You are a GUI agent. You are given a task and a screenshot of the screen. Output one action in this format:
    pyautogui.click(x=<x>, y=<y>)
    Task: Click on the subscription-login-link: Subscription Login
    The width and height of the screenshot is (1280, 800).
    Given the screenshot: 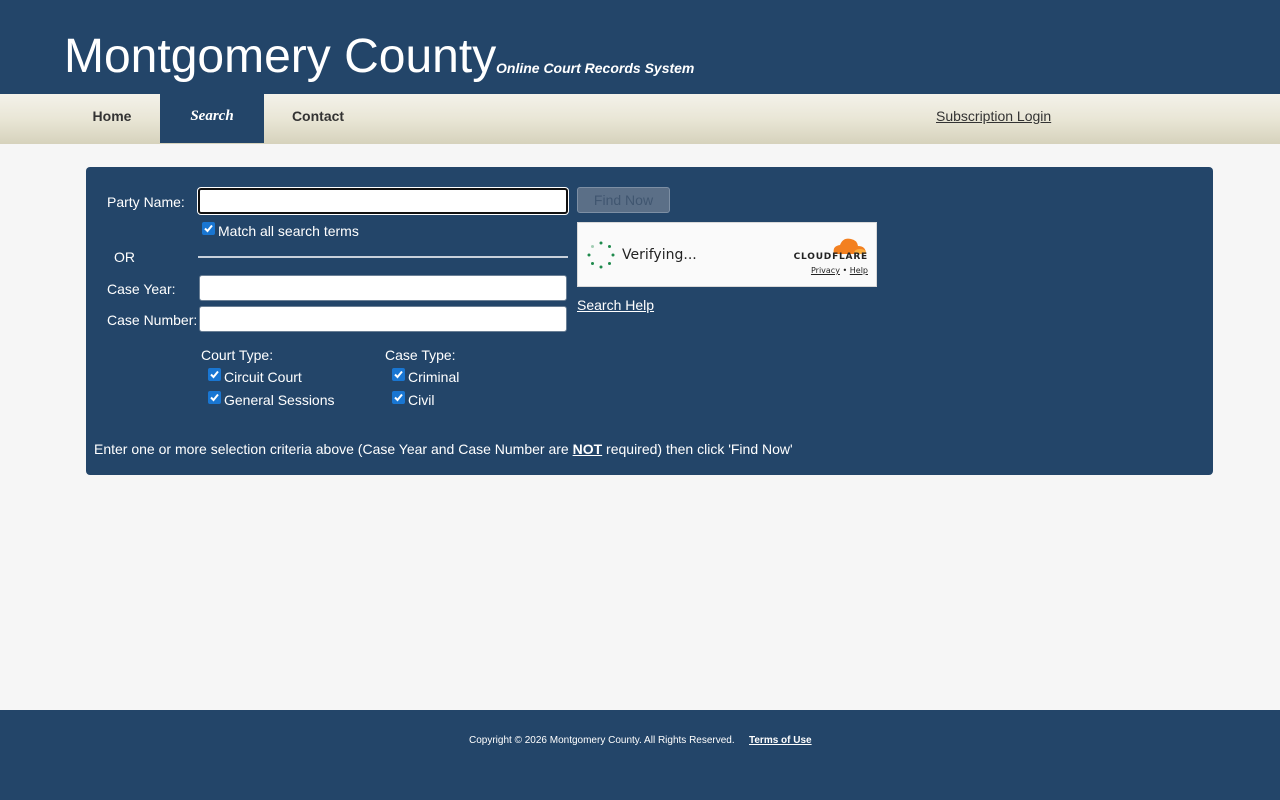 What is the action you would take?
    pyautogui.click(x=993, y=116)
    